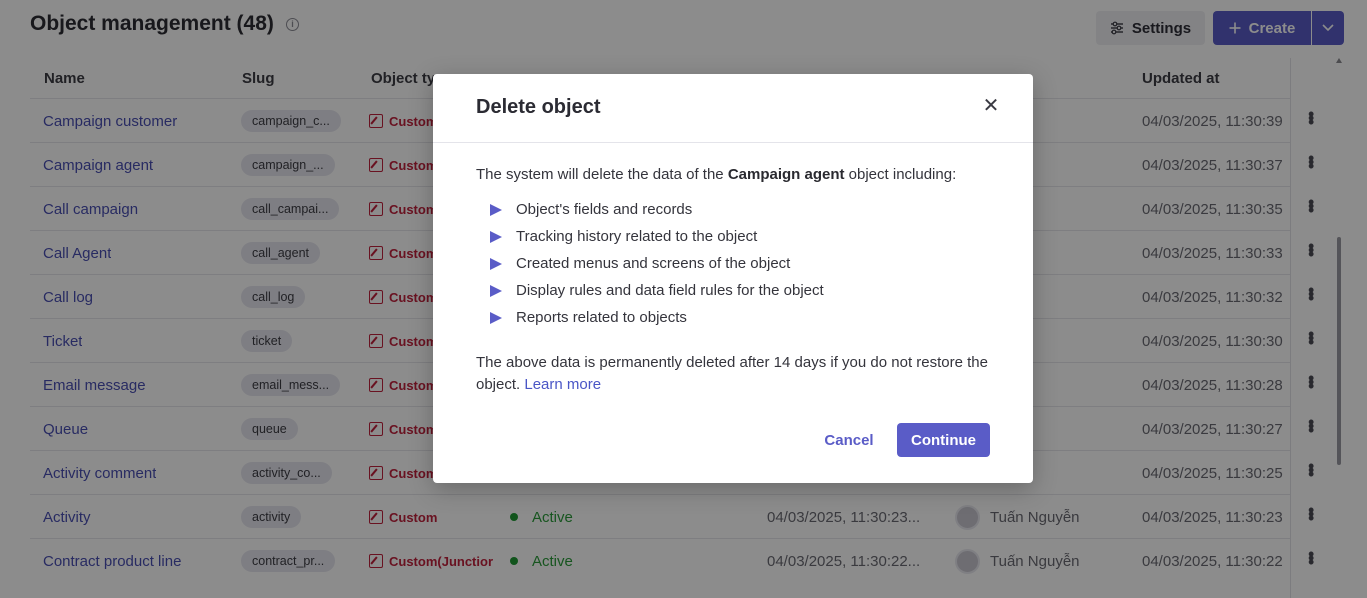 The height and width of the screenshot is (598, 1367). I want to click on dialog-title: Delete object, so click(538, 107).